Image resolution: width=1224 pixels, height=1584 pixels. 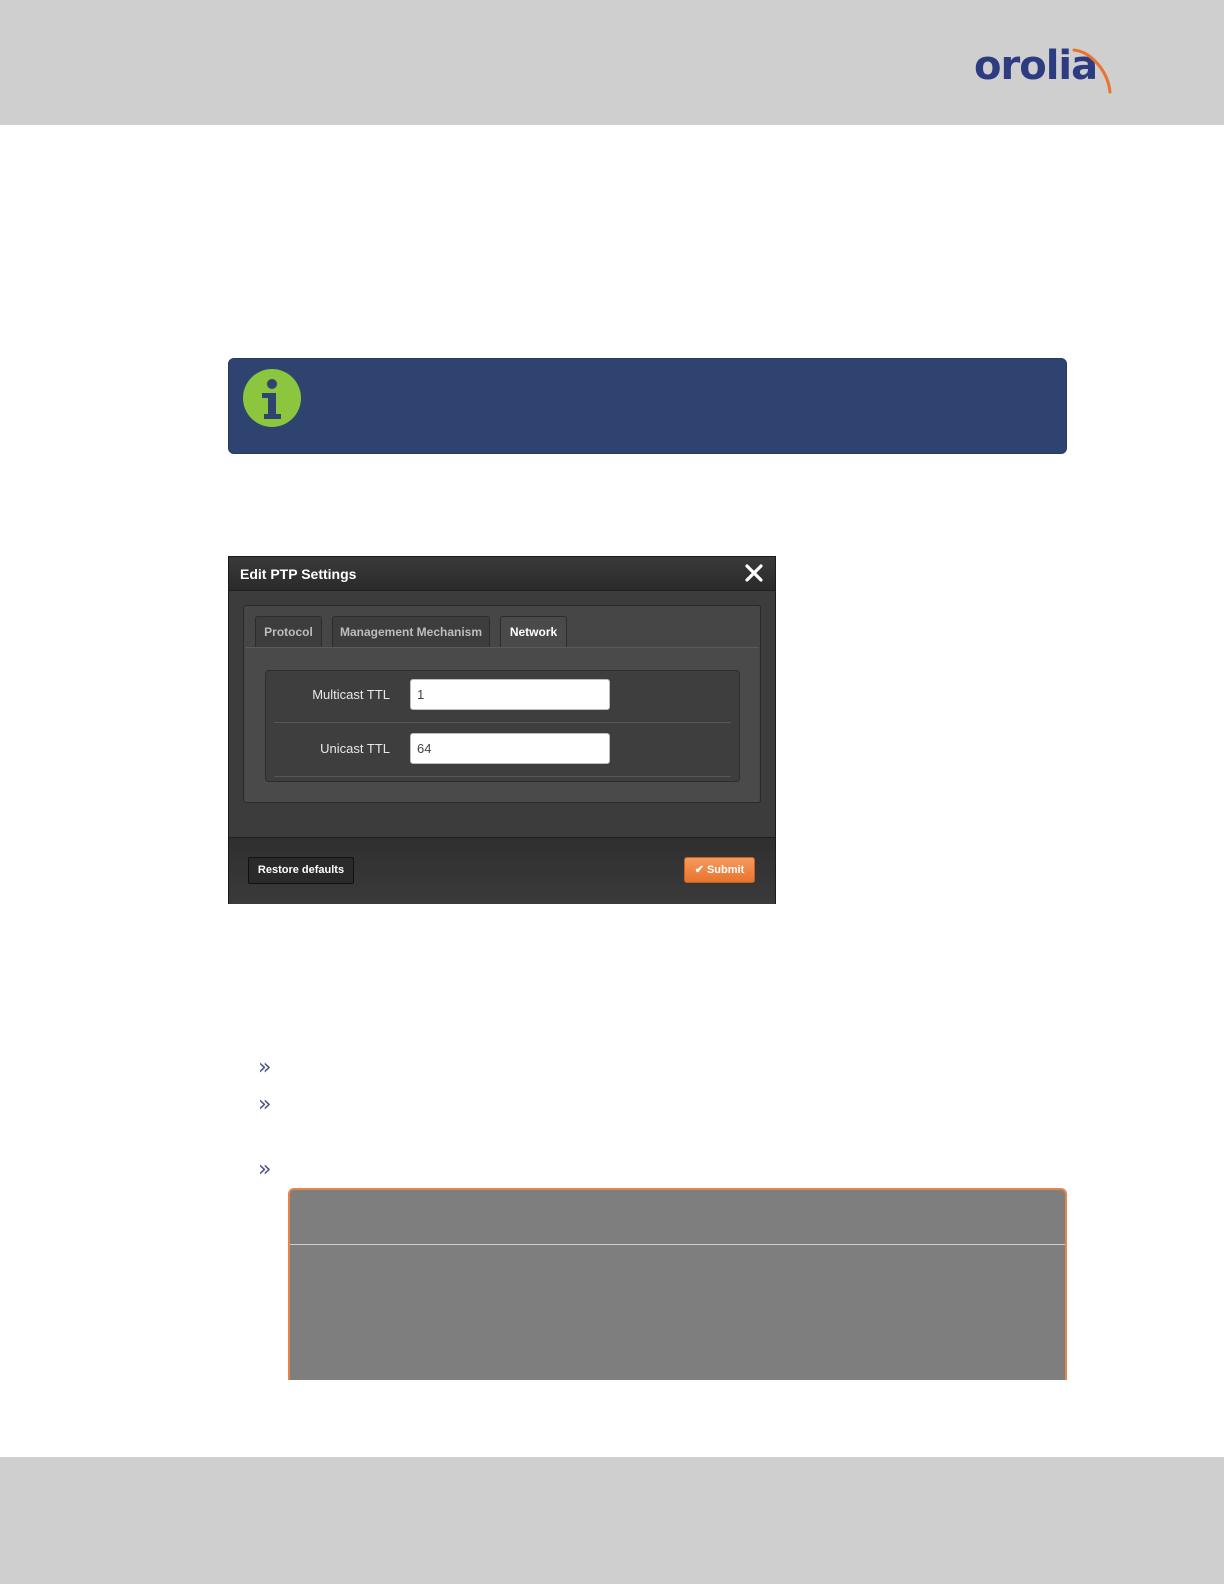 What do you see at coordinates (754, 573) in the screenshot?
I see `close-icon` at bounding box center [754, 573].